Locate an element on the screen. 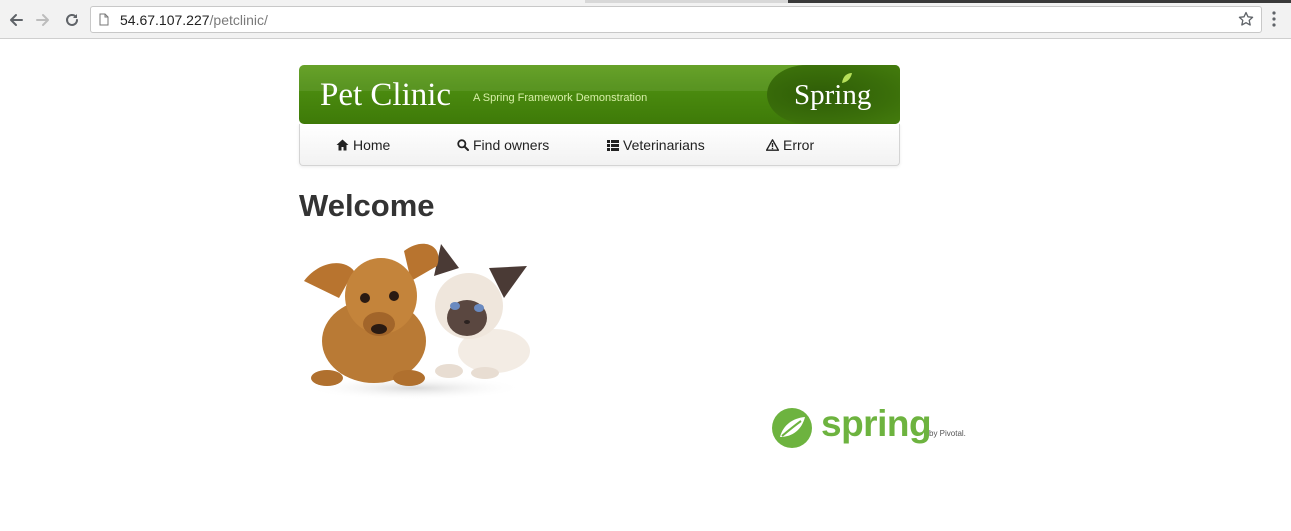 This screenshot has height=531, width=1291. url-text: 54.67.107.227/petclinic/ is located at coordinates (194, 20).